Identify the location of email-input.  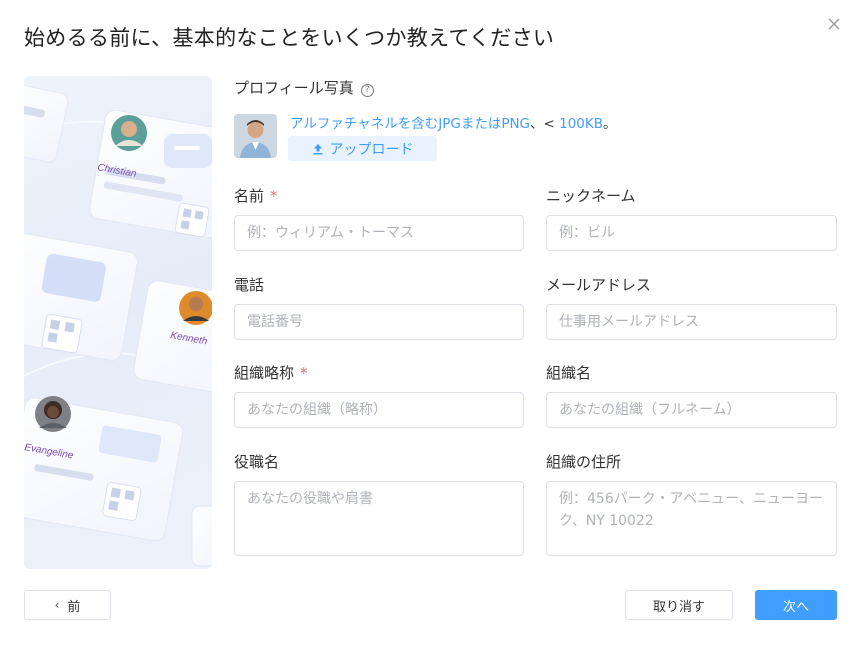
(691, 322).